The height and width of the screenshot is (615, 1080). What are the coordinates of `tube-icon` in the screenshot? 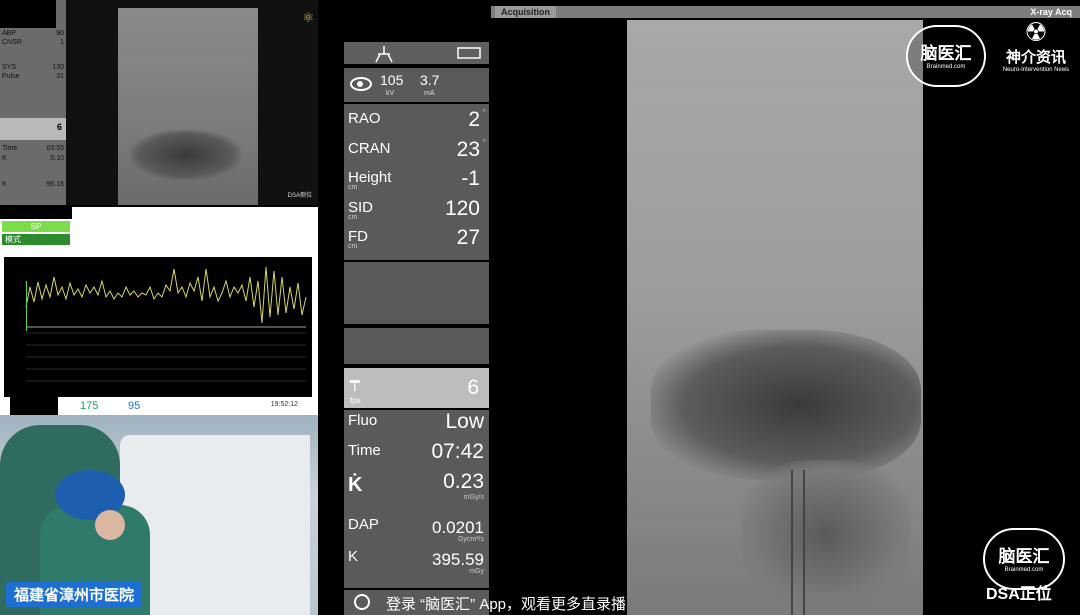 It's located at (428, 54).